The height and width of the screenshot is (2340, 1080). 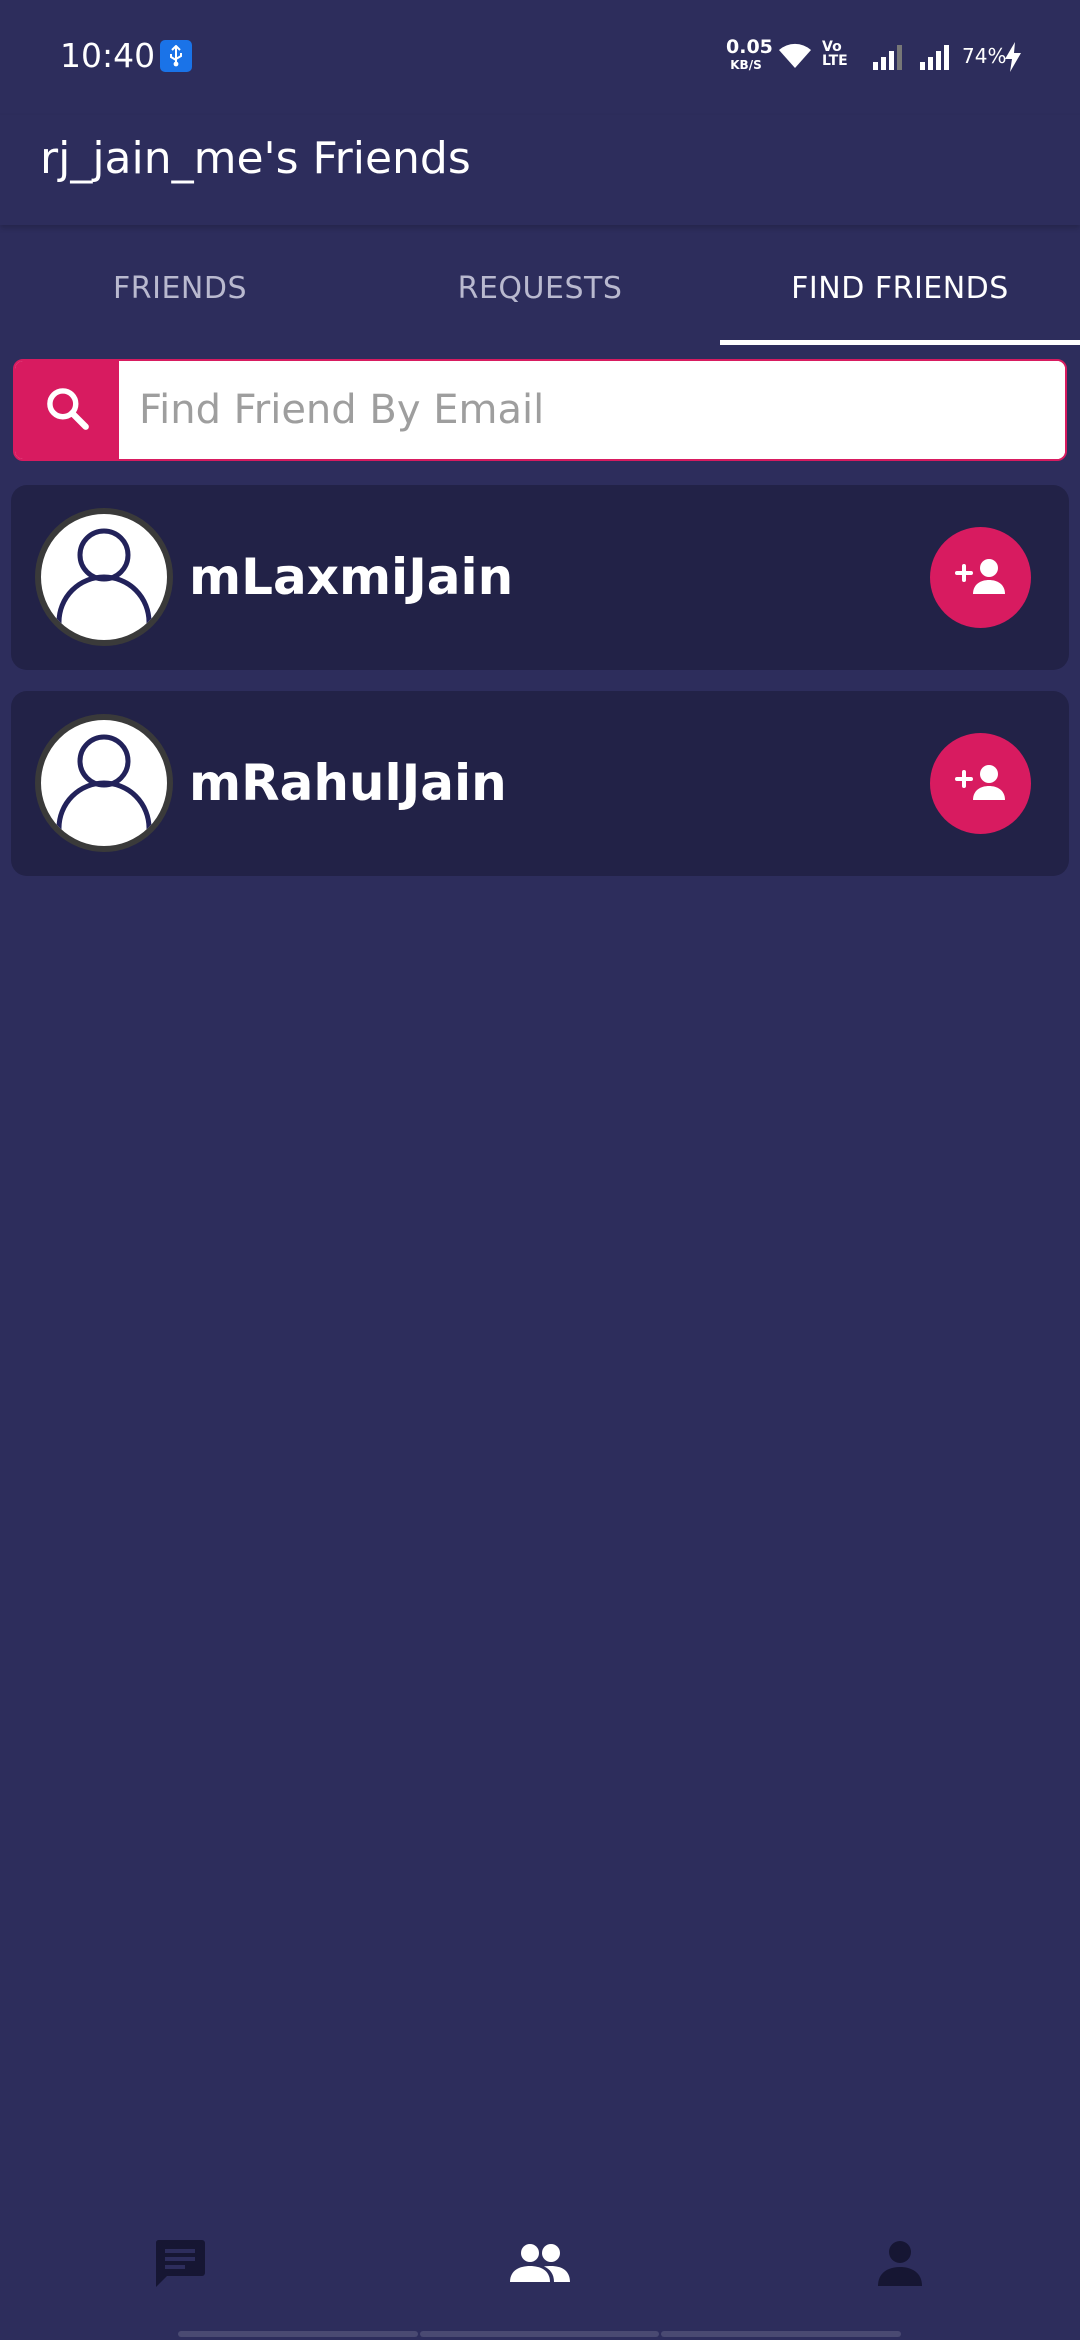 What do you see at coordinates (540, 170) in the screenshot?
I see `app-bar: rj_jain_me's Friends` at bounding box center [540, 170].